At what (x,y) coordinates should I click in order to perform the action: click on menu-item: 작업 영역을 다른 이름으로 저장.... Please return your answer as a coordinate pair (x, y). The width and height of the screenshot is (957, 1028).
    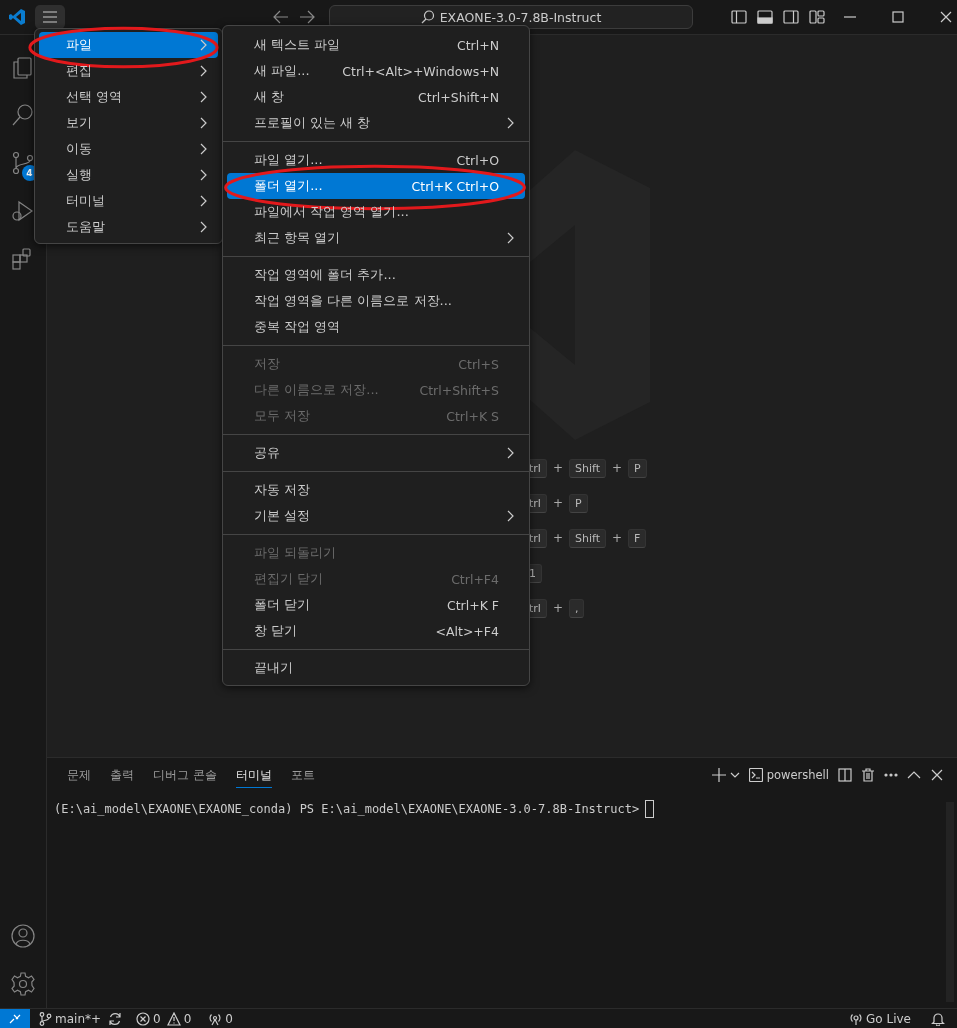
    Looking at the image, I should click on (376, 301).